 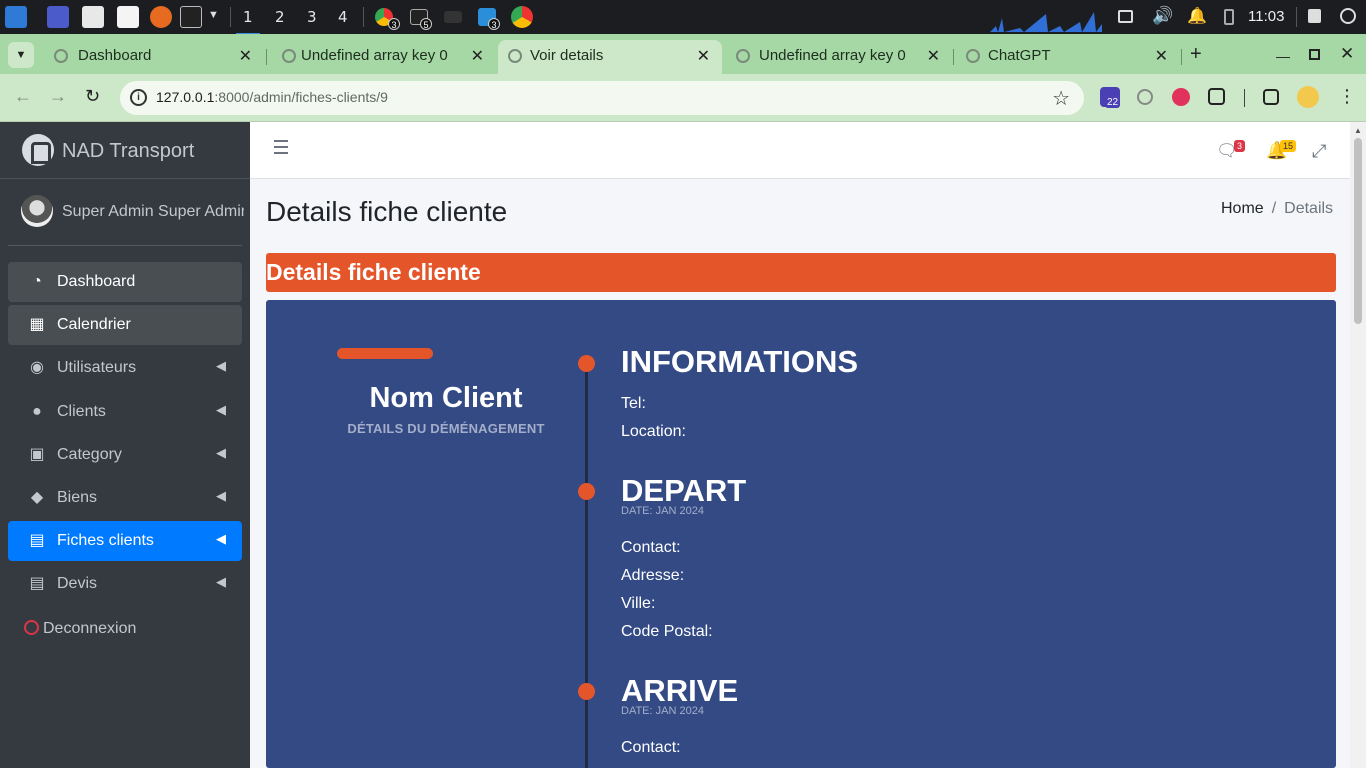 I want to click on sidebar-item-clients: ● Clients ◀, so click(x=125, y=412).